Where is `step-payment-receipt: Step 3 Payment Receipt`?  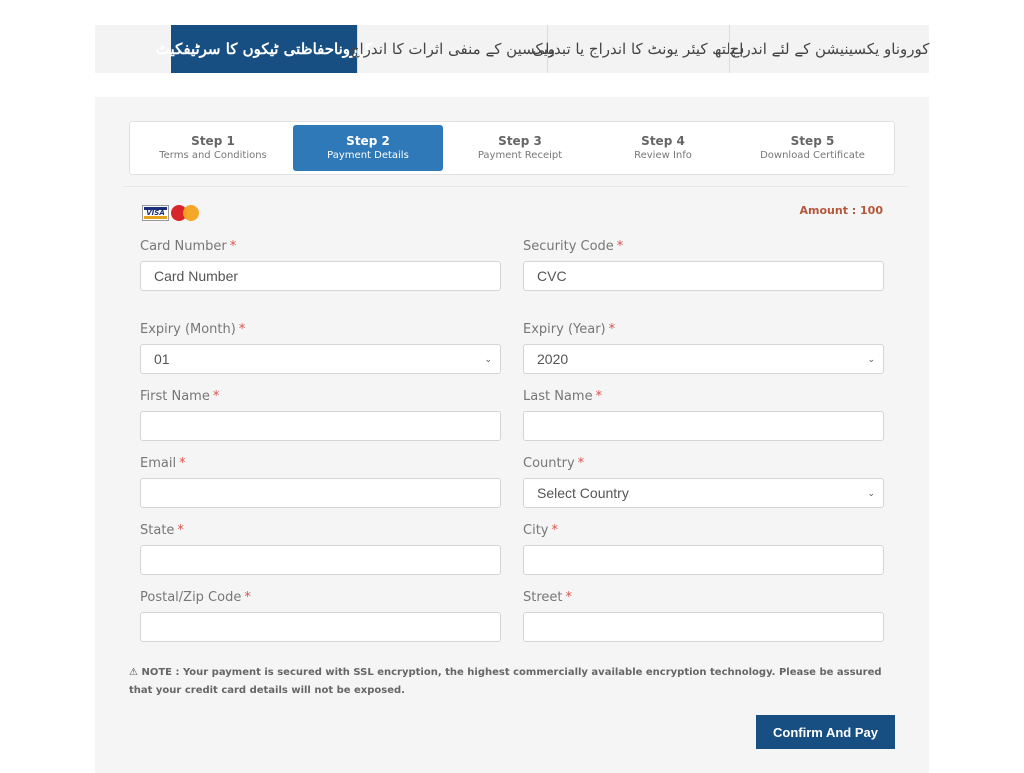
step-payment-receipt: Step 3 Payment Receipt is located at coordinates (520, 148).